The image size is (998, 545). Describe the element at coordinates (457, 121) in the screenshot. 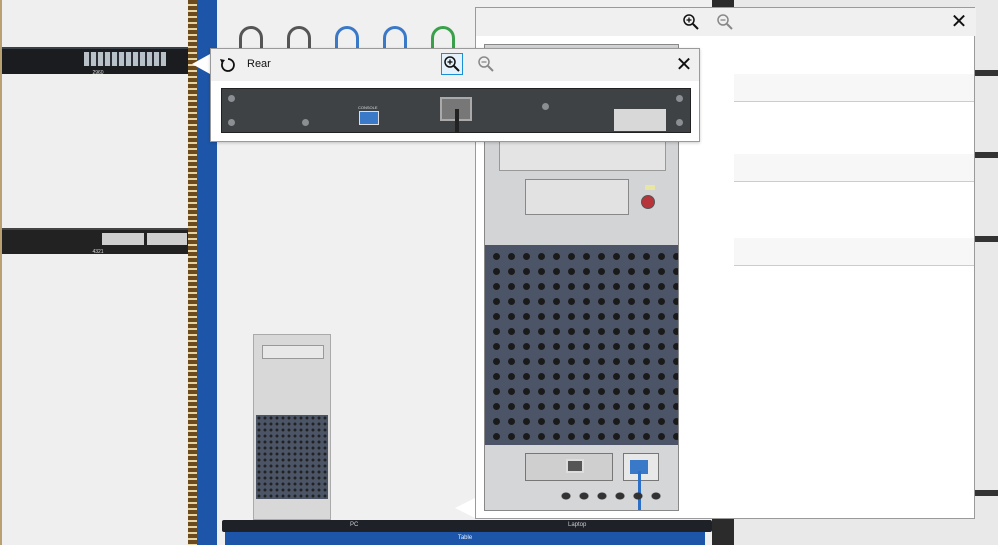

I see `power-cable` at that location.